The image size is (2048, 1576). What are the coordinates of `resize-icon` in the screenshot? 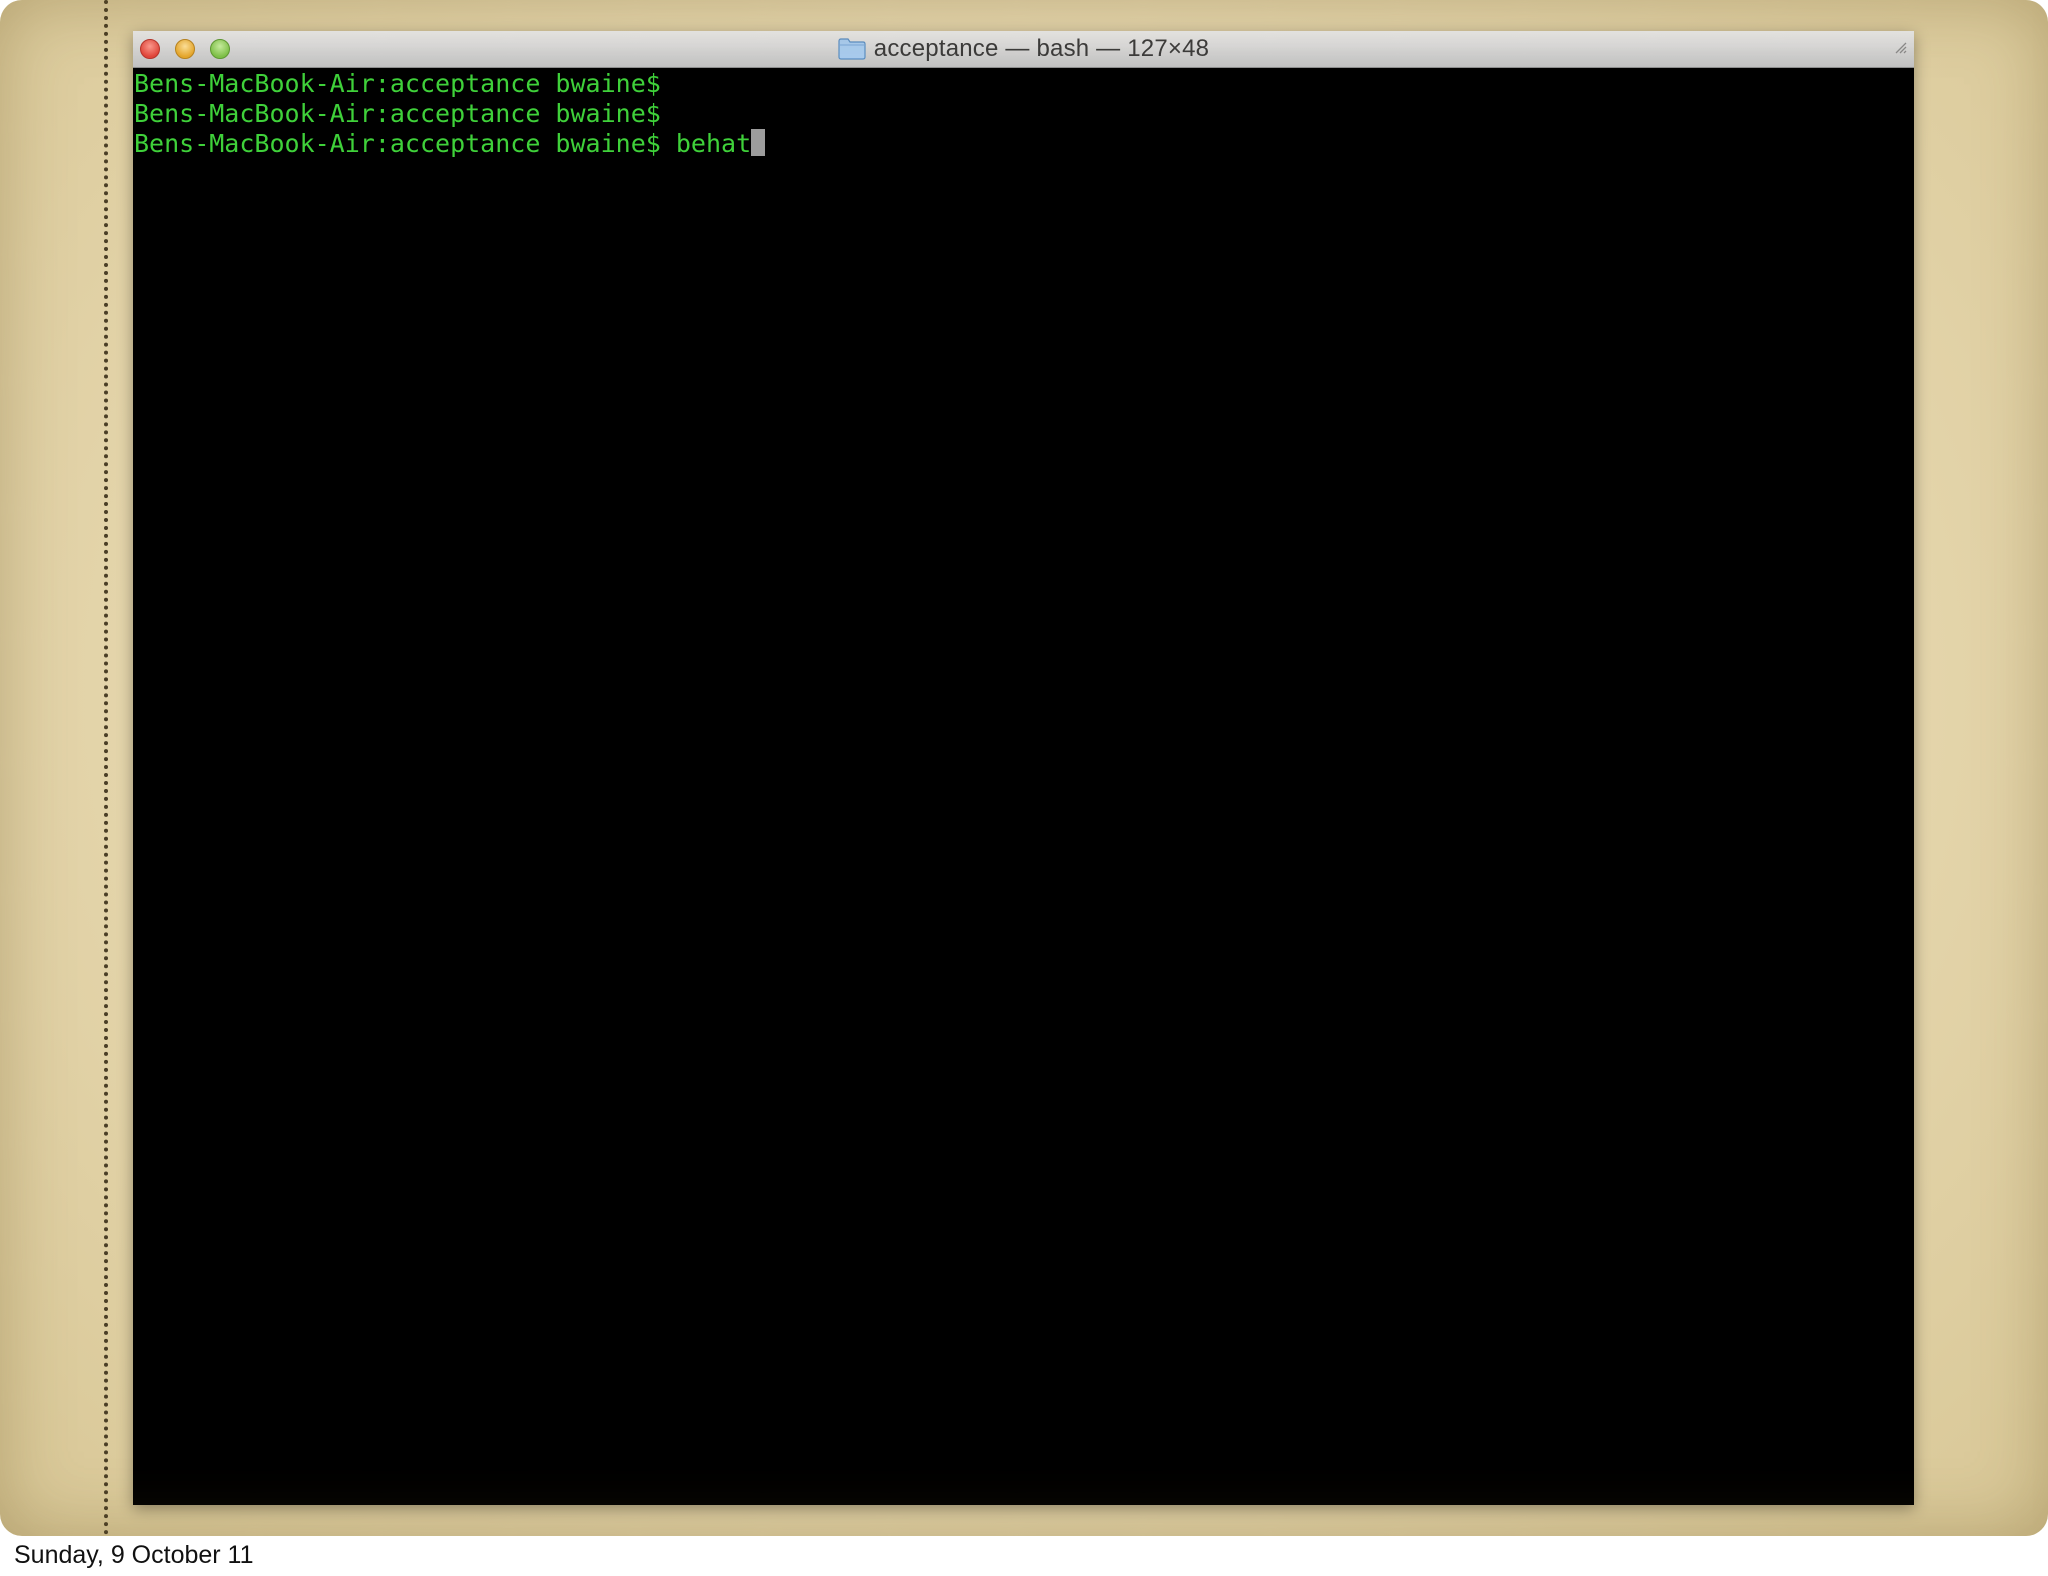 It's located at (1901, 48).